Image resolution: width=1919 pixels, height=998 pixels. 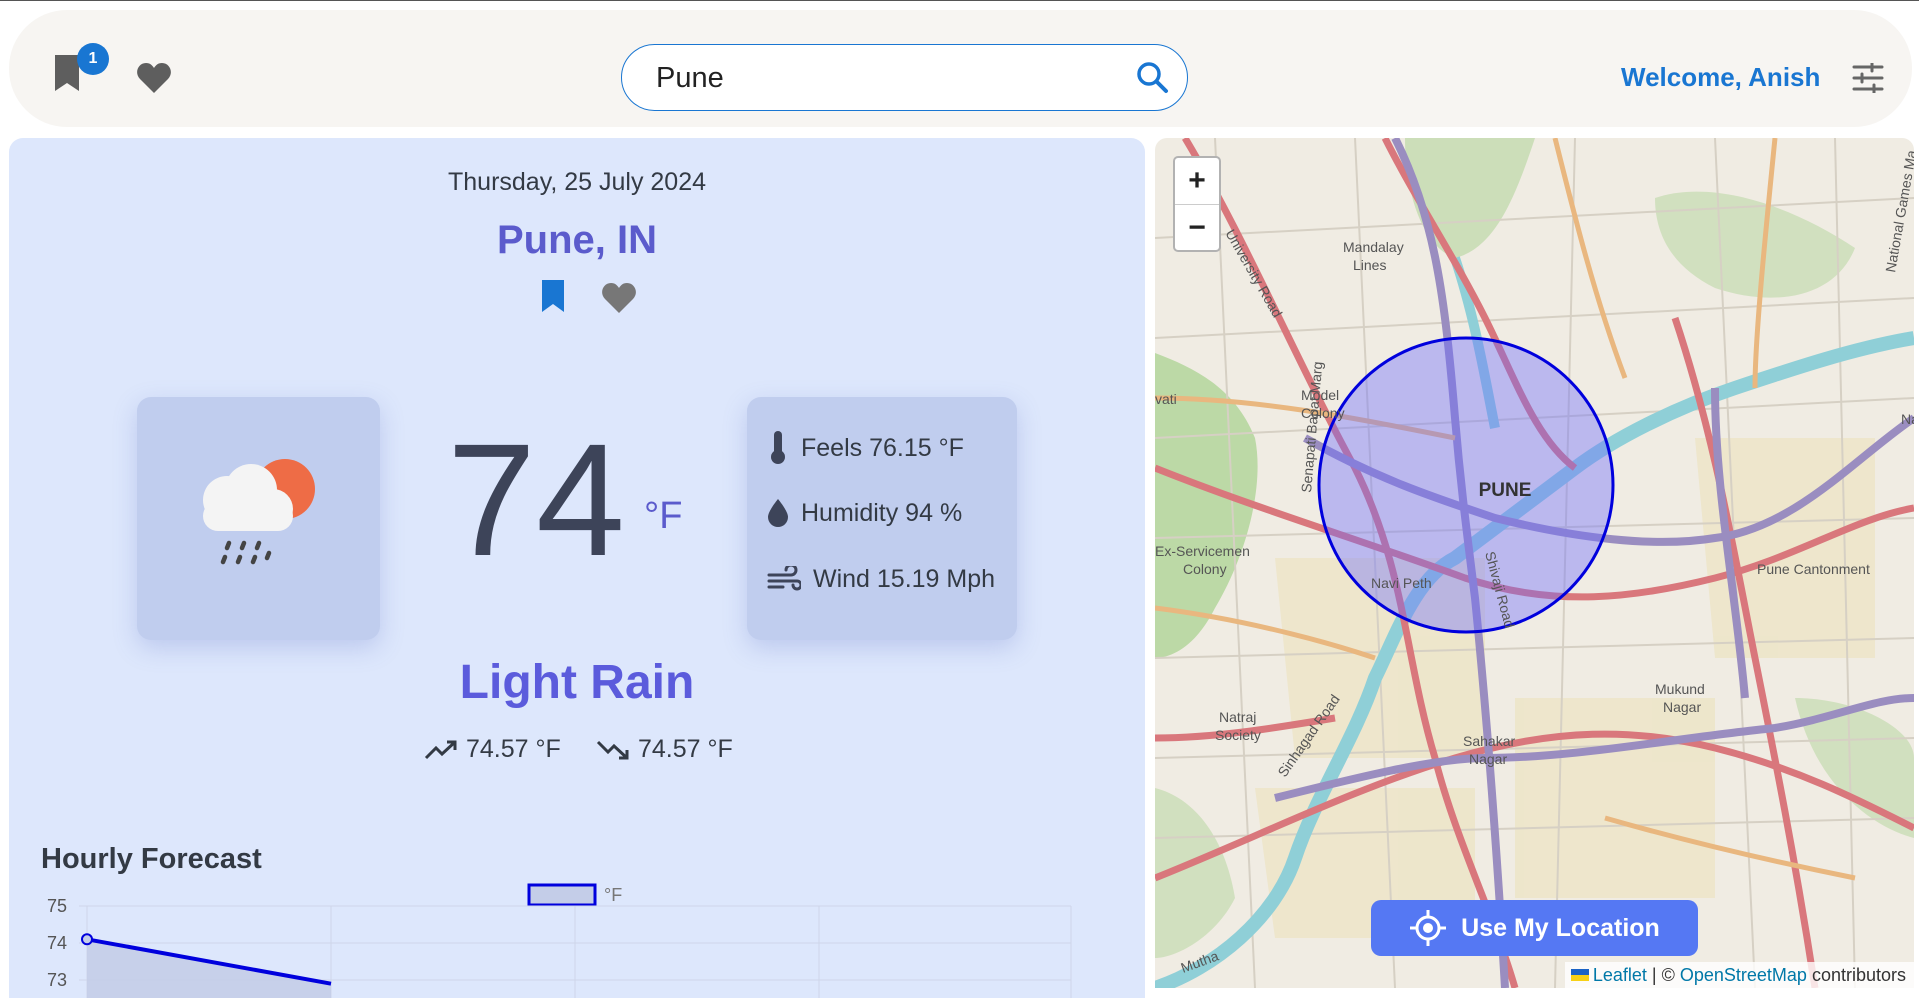 What do you see at coordinates (577, 240) in the screenshot?
I see `city-name: Pune, IN` at bounding box center [577, 240].